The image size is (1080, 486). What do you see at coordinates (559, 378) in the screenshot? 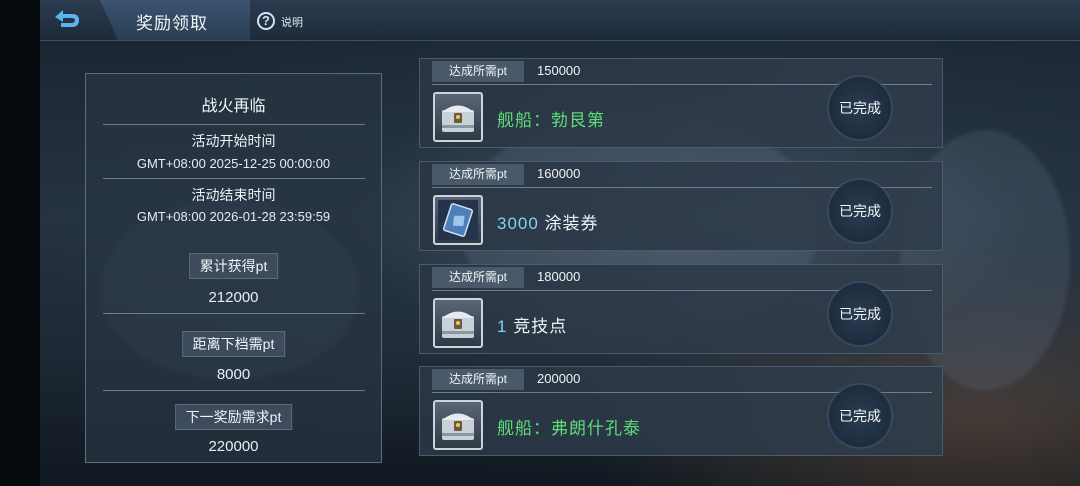
I see `requirement-value: 200000` at bounding box center [559, 378].